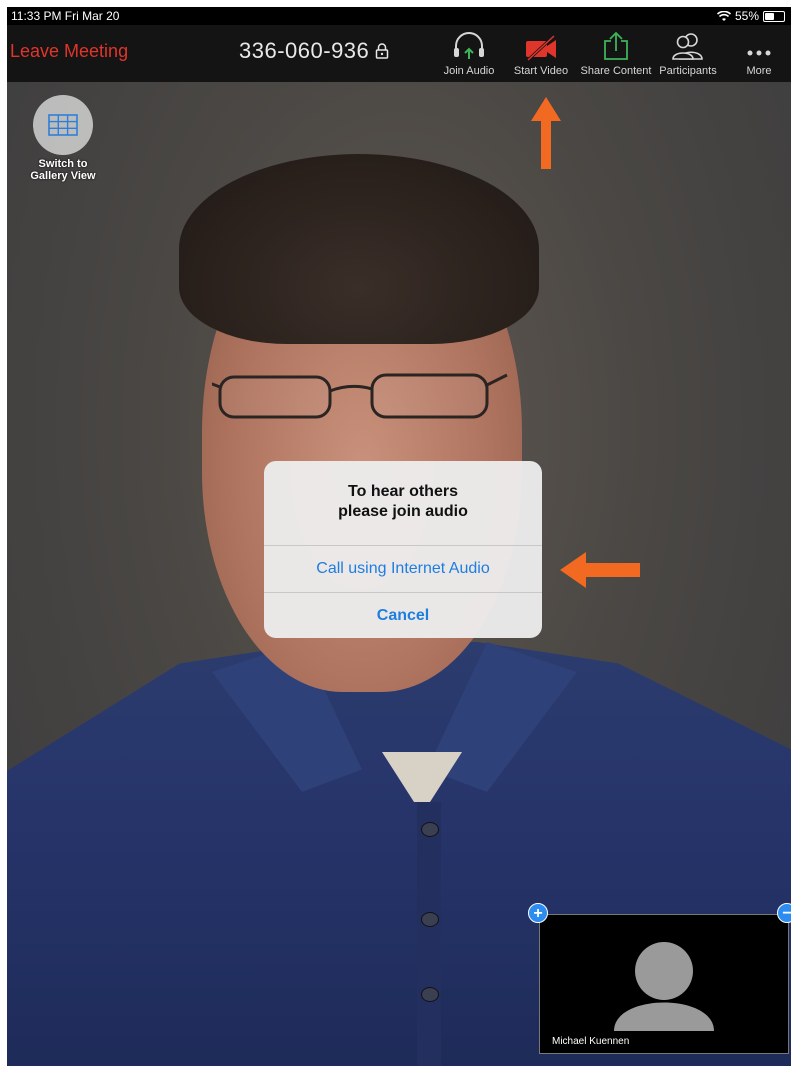  Describe the element at coordinates (469, 71) in the screenshot. I see `join-audio-label: Join Audio` at that location.